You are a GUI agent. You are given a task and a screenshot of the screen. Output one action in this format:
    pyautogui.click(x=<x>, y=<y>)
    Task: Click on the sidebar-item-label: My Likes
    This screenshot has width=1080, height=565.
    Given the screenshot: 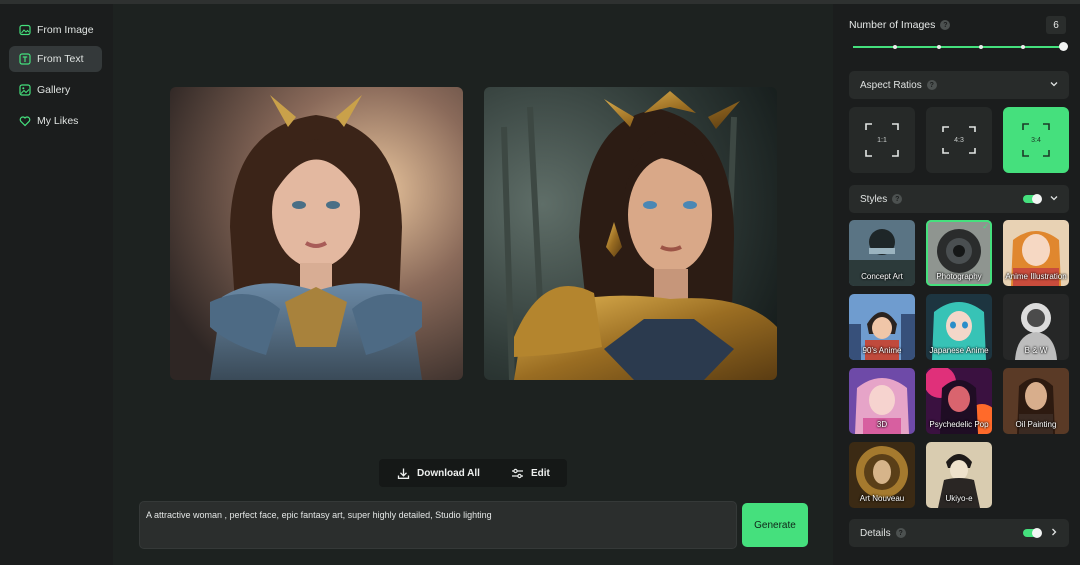 What is the action you would take?
    pyautogui.click(x=58, y=121)
    